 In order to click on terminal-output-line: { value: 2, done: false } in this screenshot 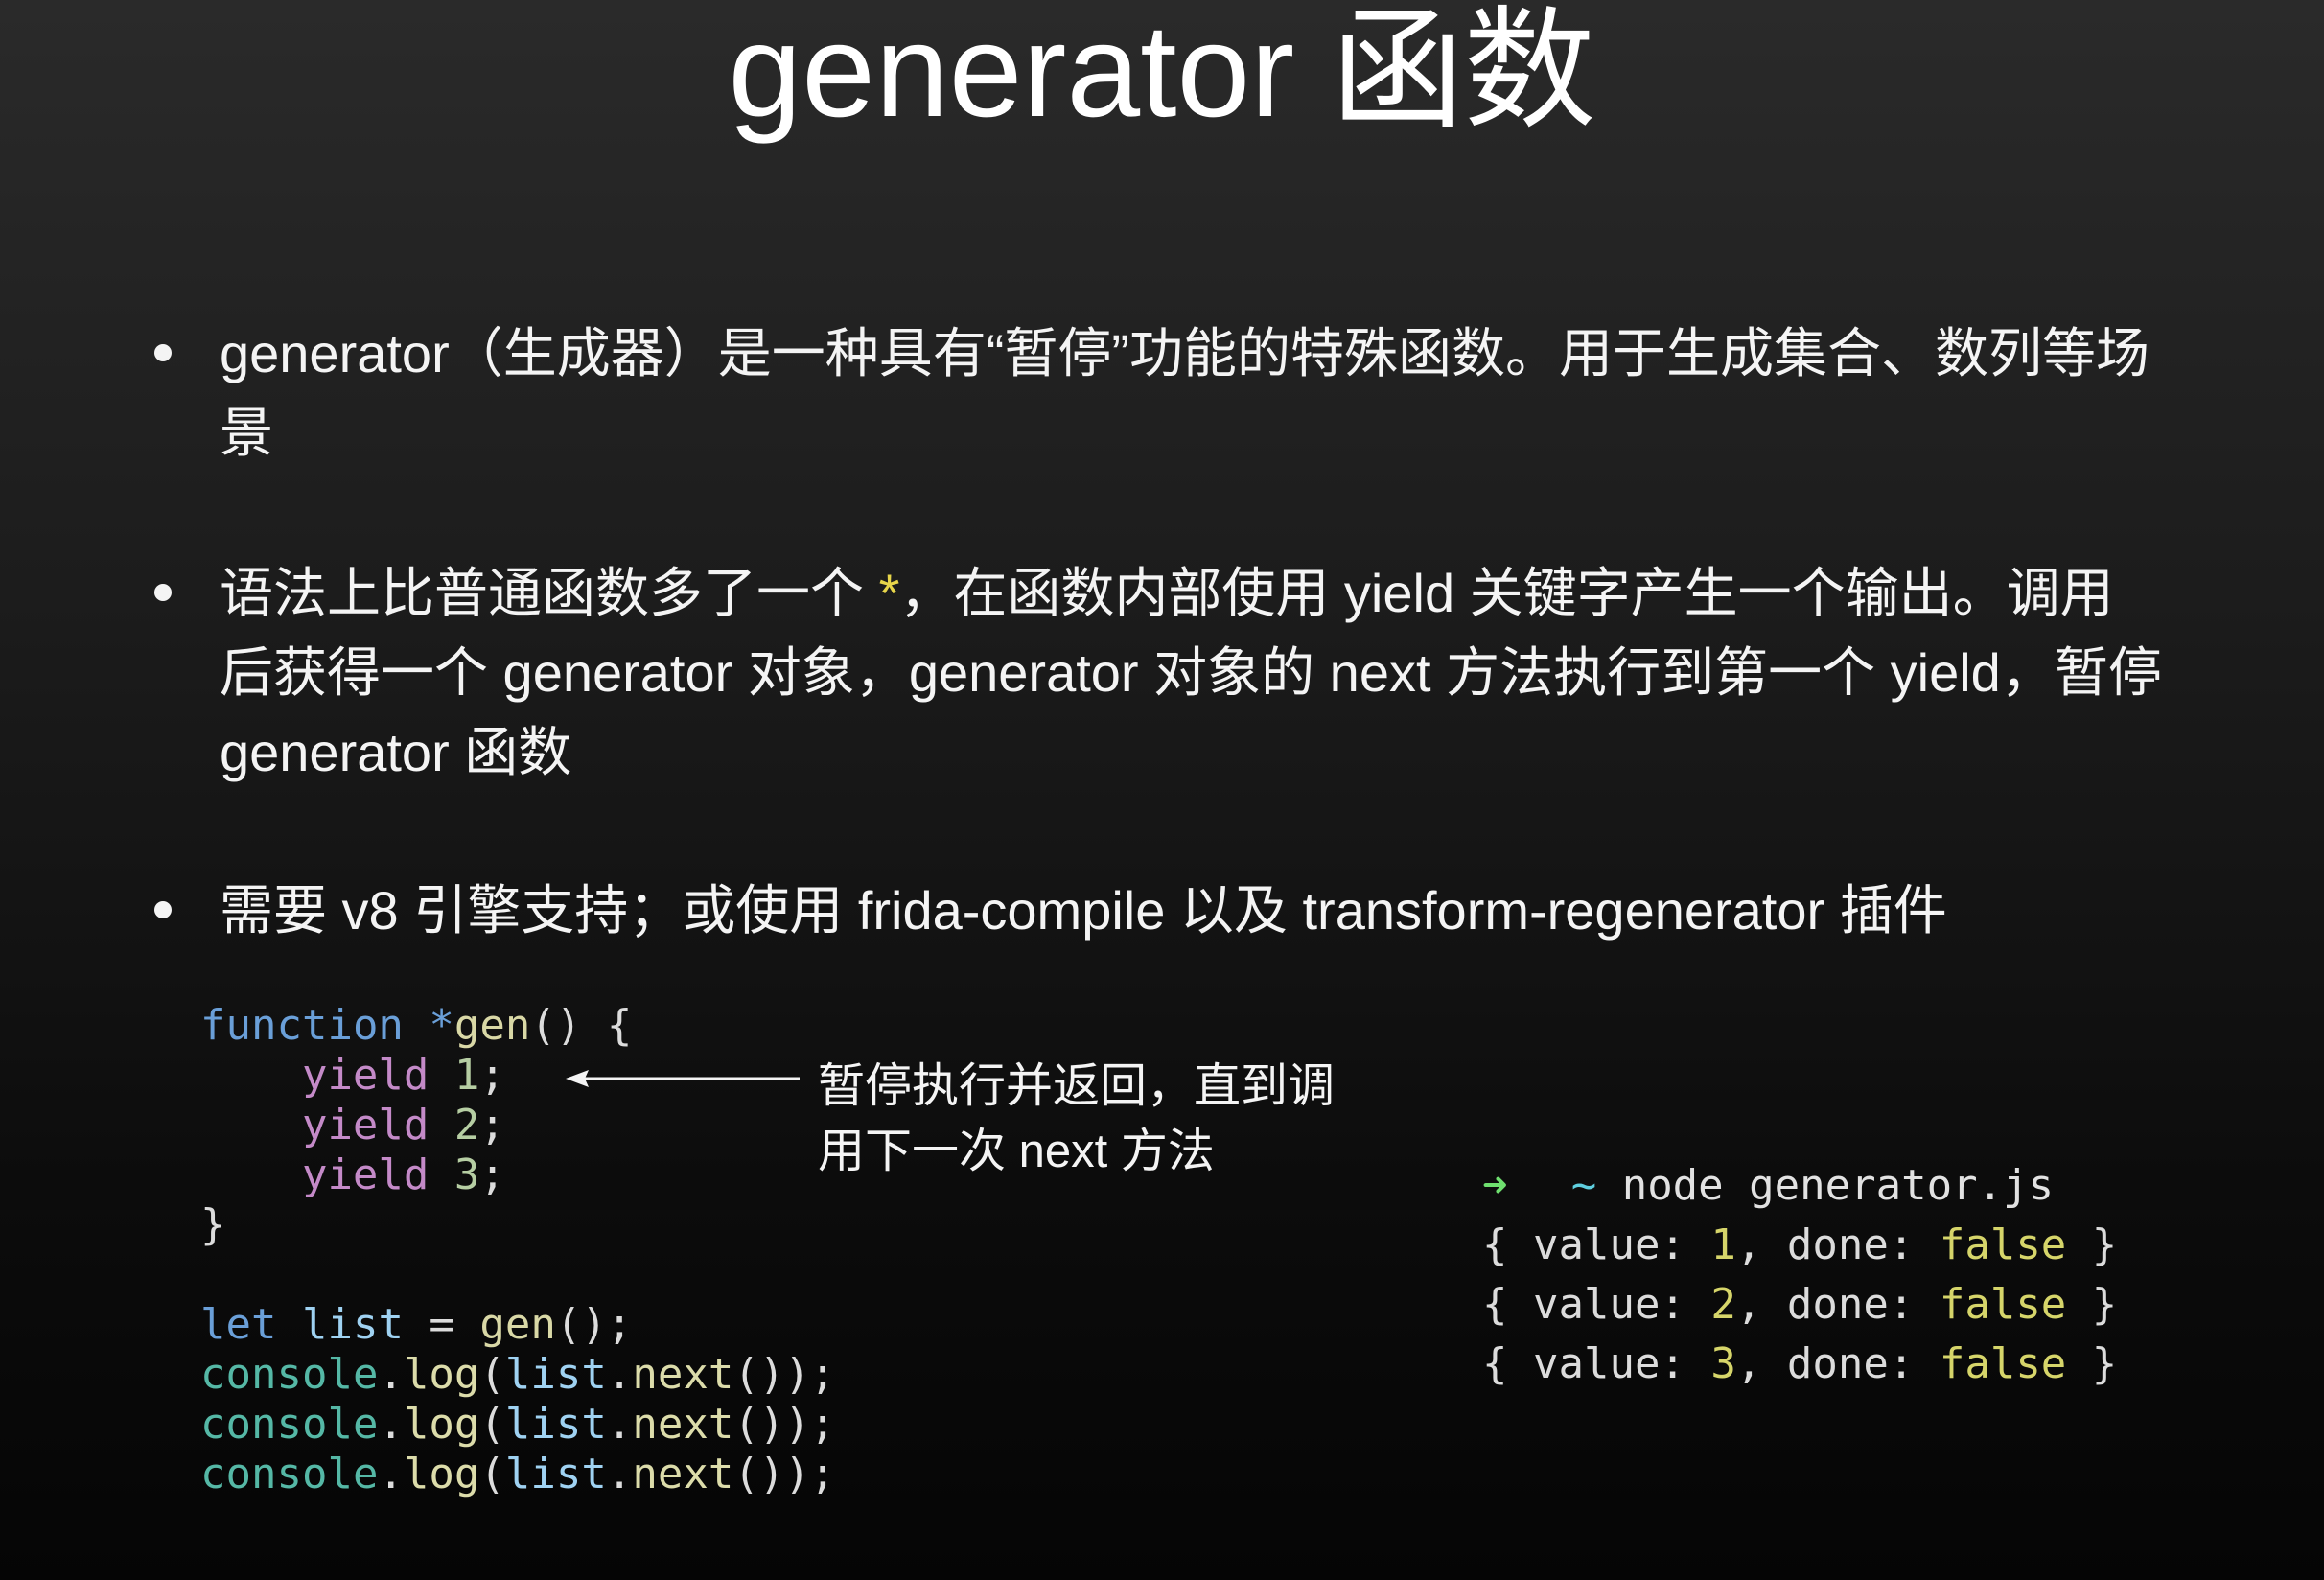, I will do `click(1799, 1305)`.